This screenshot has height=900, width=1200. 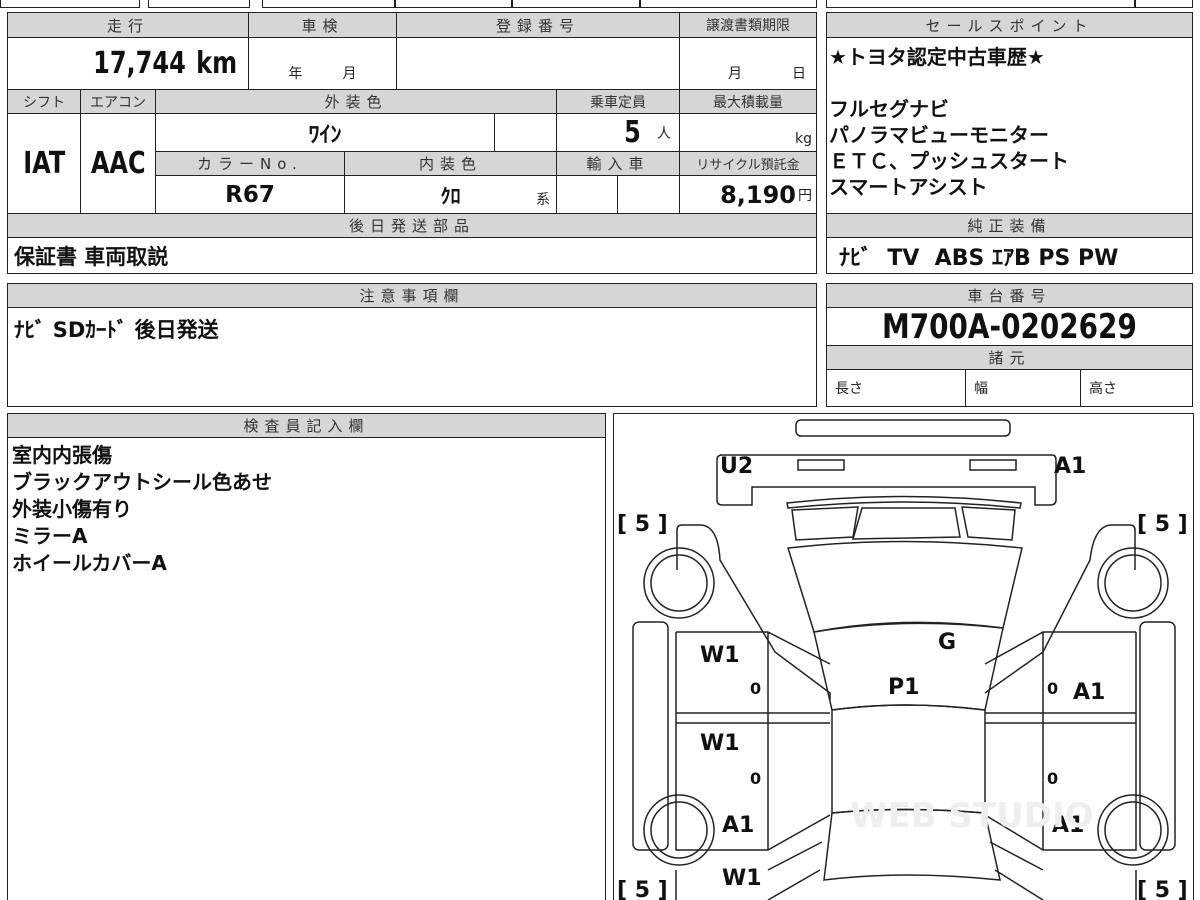 What do you see at coordinates (650, 735) in the screenshot?
I see `left-side-sill` at bounding box center [650, 735].